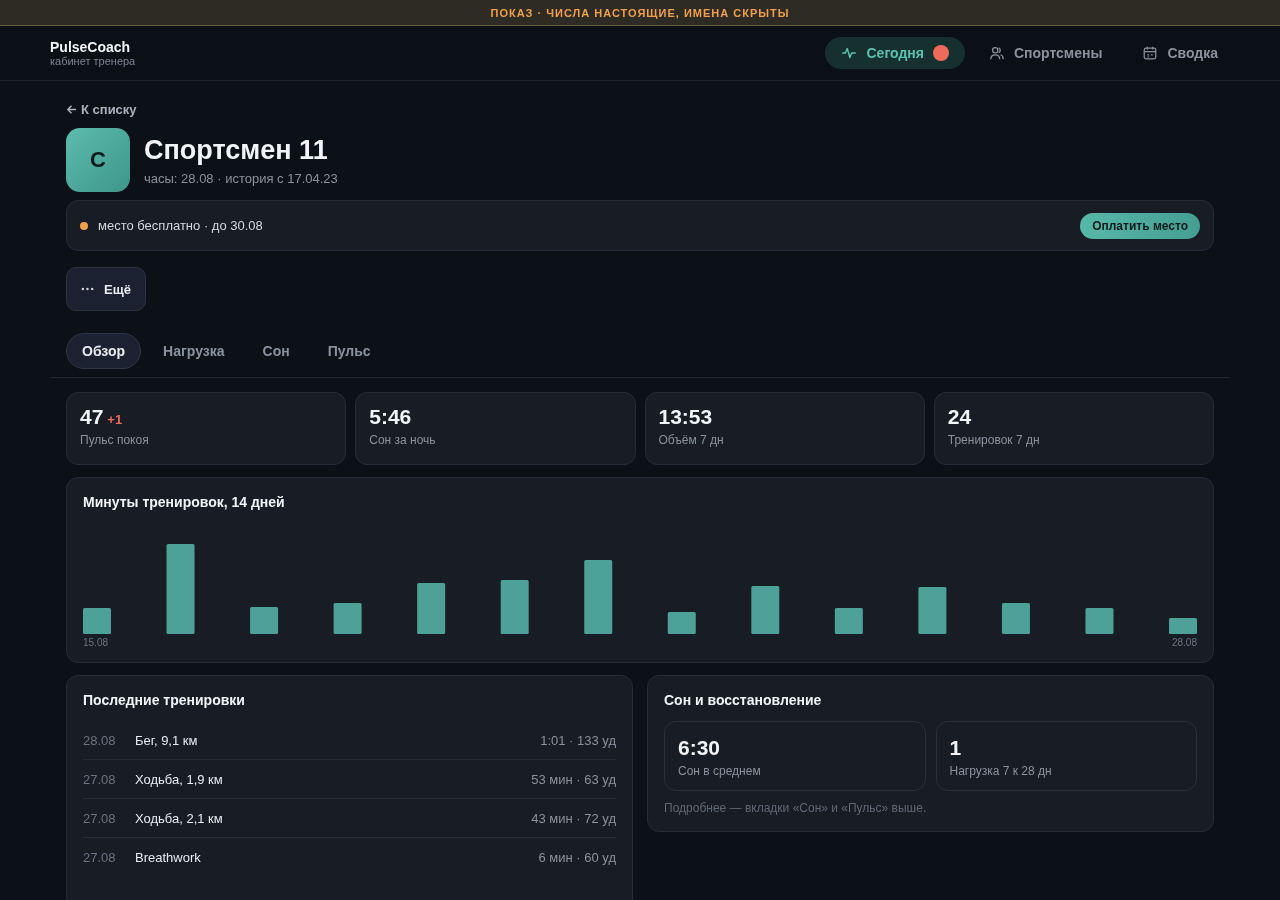 The width and height of the screenshot is (1280, 900). What do you see at coordinates (895, 53) in the screenshot?
I see `nav-tab: Сегодня` at bounding box center [895, 53].